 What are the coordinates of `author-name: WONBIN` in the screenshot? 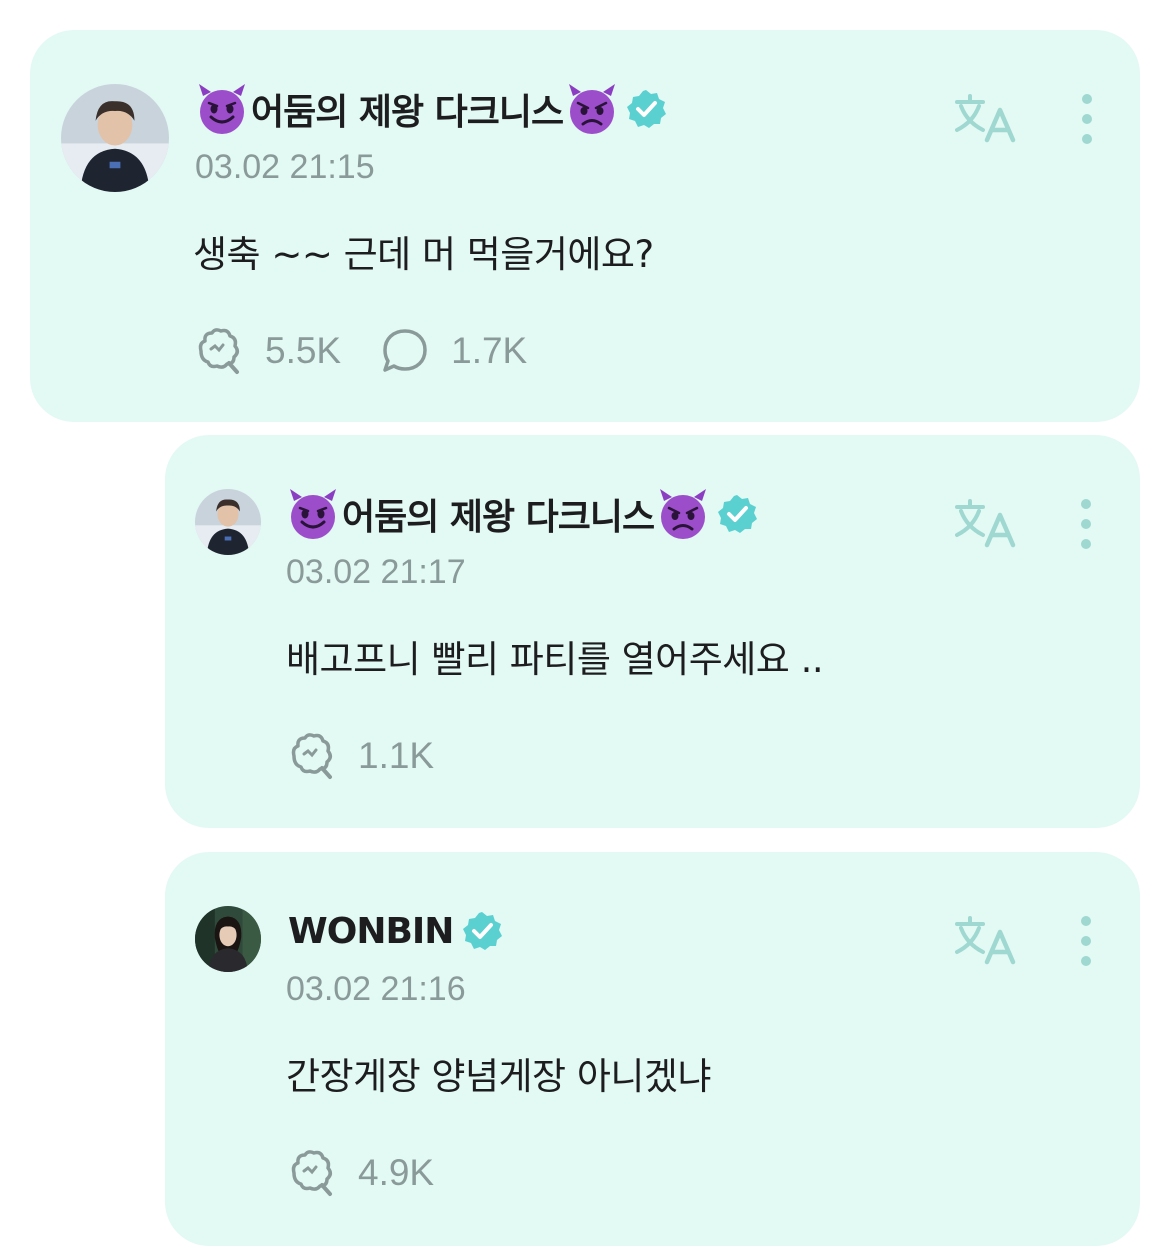 It's located at (371, 931).